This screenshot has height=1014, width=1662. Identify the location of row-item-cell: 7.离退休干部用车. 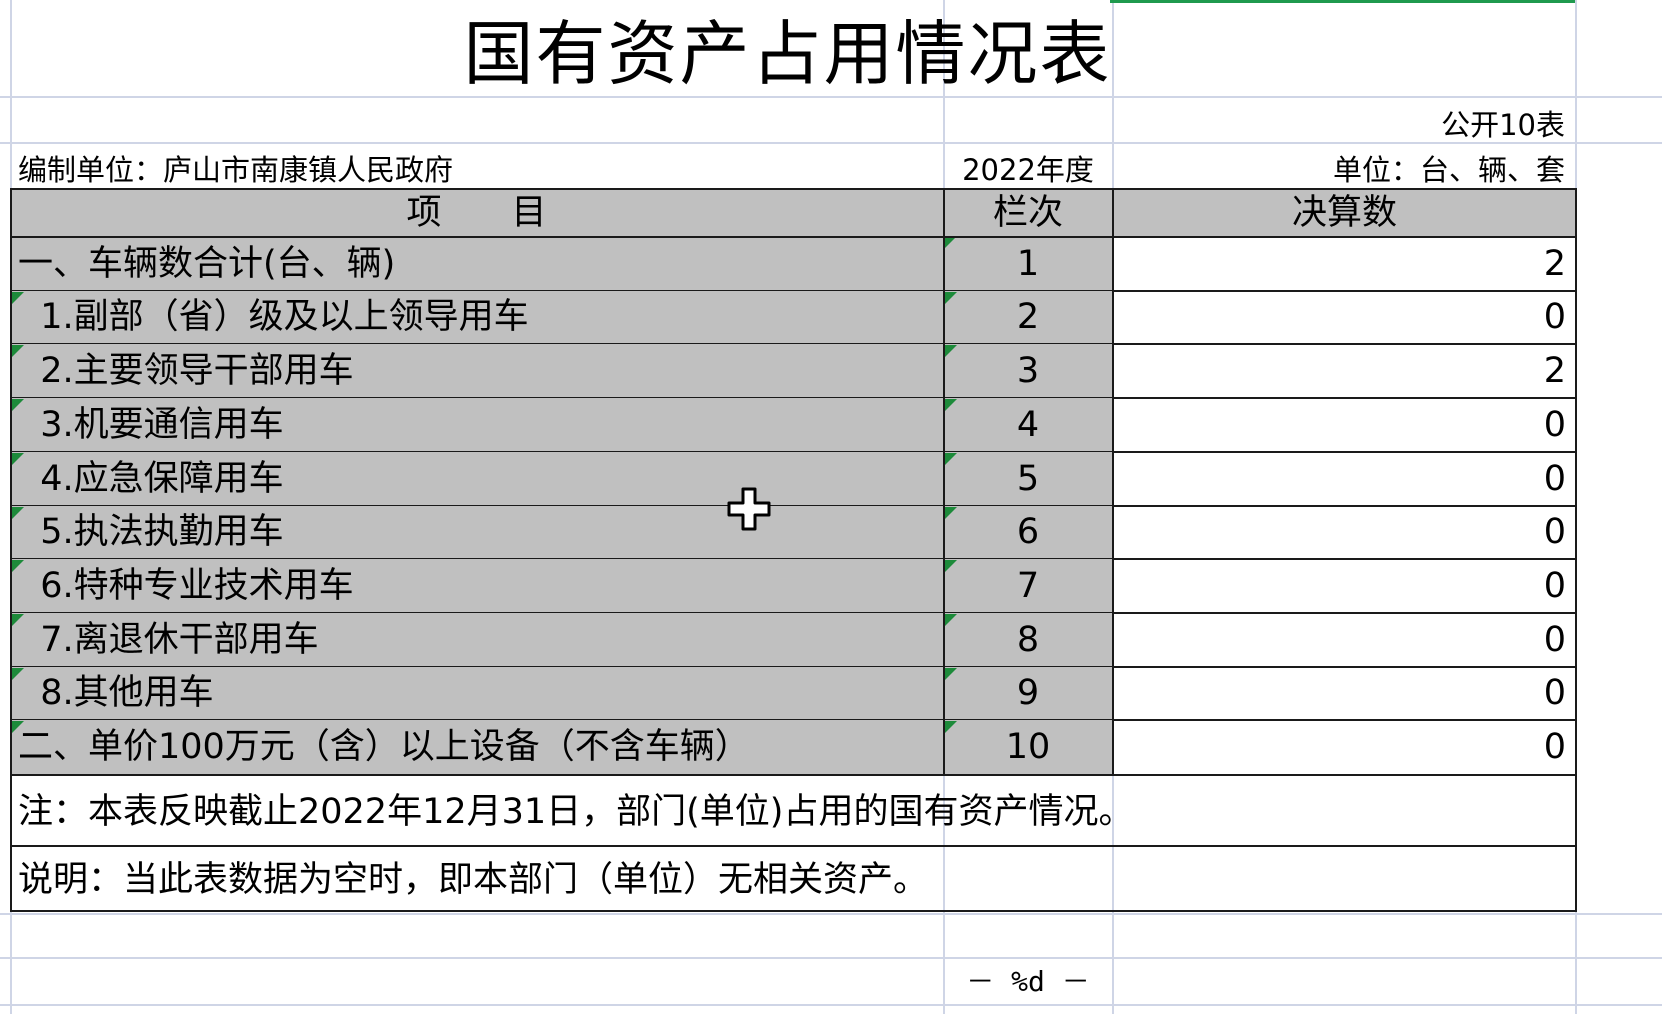
(168, 640).